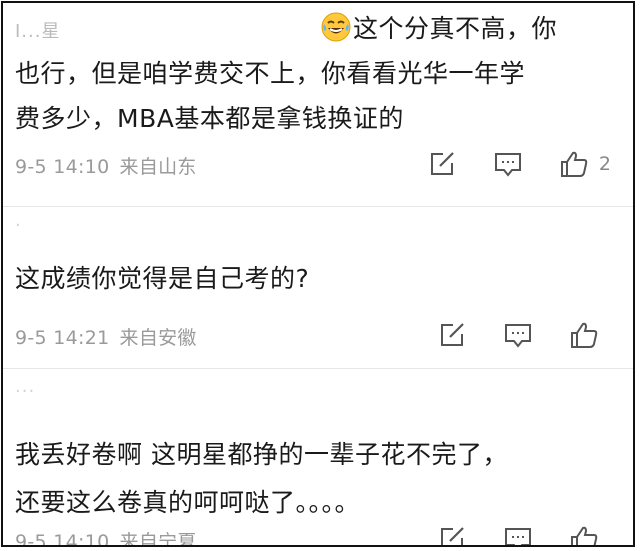  I want to click on grinning-sweat-emoji, so click(336, 26).